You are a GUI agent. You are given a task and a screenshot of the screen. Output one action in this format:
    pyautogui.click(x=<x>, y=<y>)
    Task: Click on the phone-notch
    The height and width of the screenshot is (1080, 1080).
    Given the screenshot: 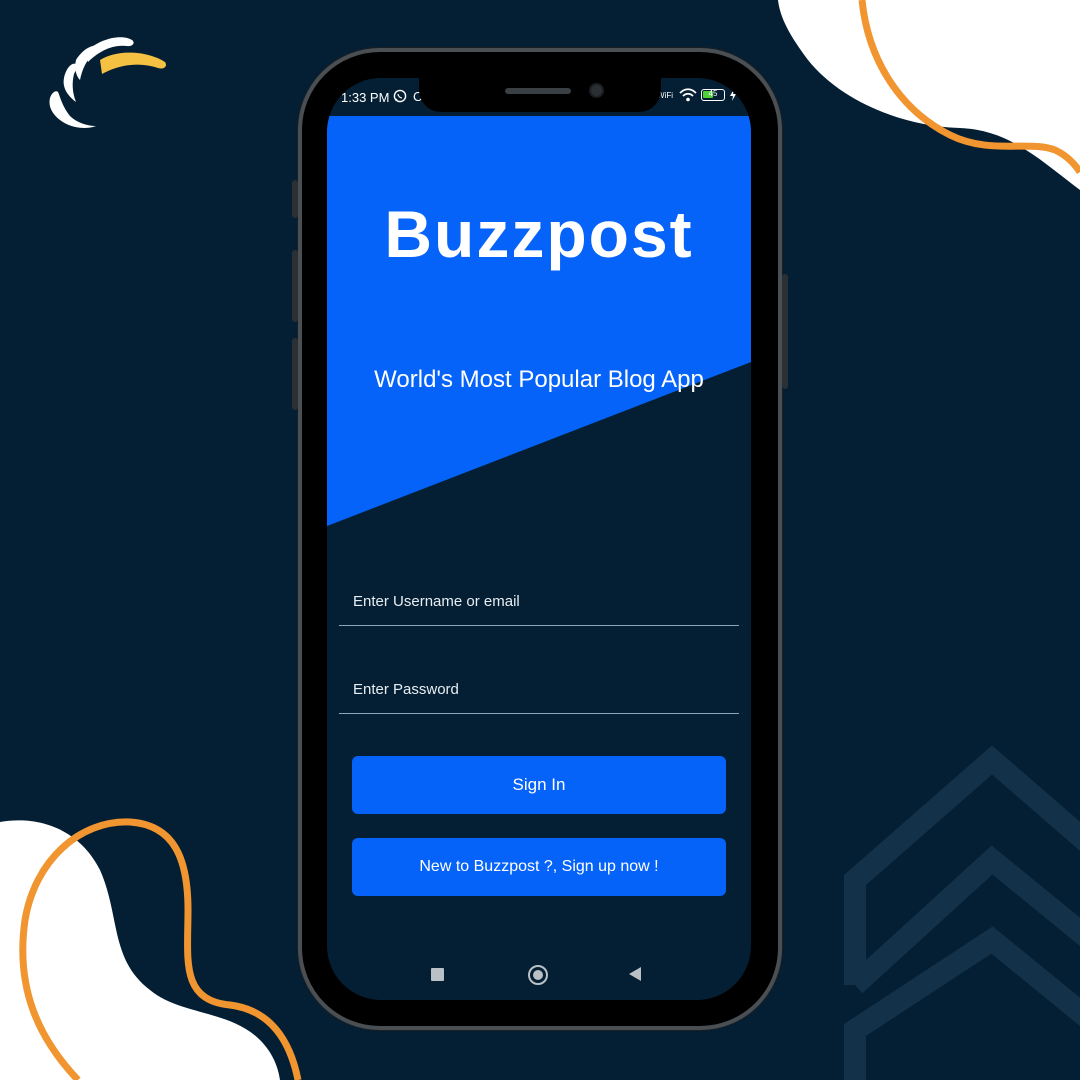 What is the action you would take?
    pyautogui.click(x=540, y=95)
    